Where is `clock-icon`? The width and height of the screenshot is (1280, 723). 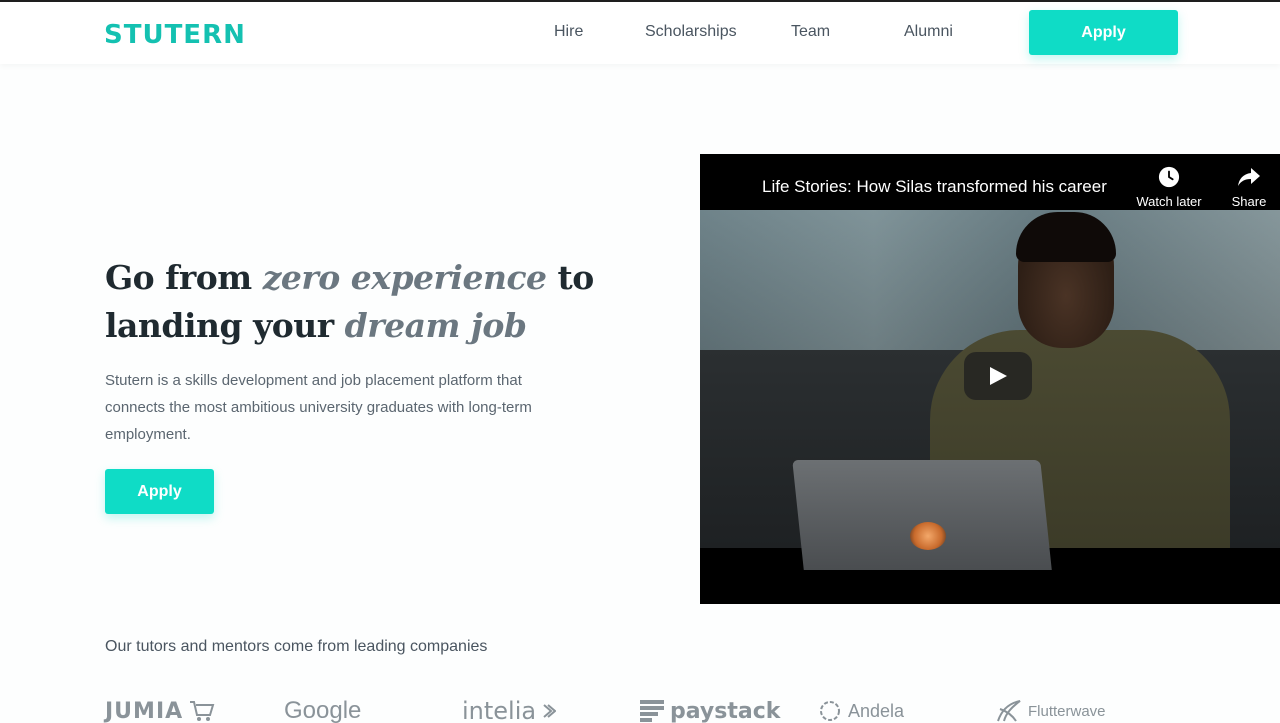 clock-icon is located at coordinates (1169, 177).